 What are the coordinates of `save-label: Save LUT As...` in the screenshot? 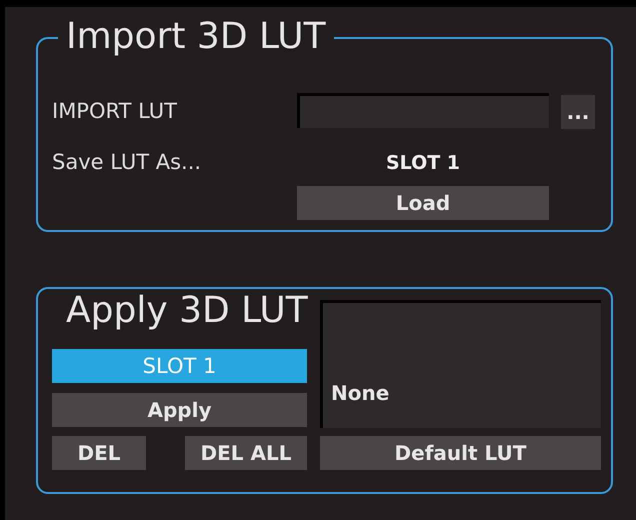 It's located at (127, 162).